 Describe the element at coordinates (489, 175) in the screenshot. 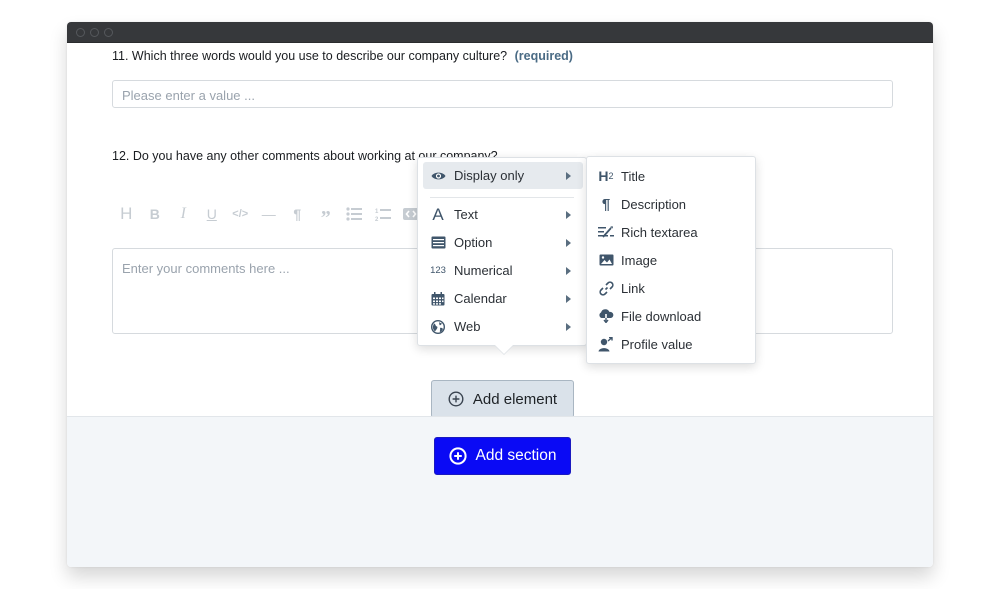

I see `menu-item-label: Display only` at that location.